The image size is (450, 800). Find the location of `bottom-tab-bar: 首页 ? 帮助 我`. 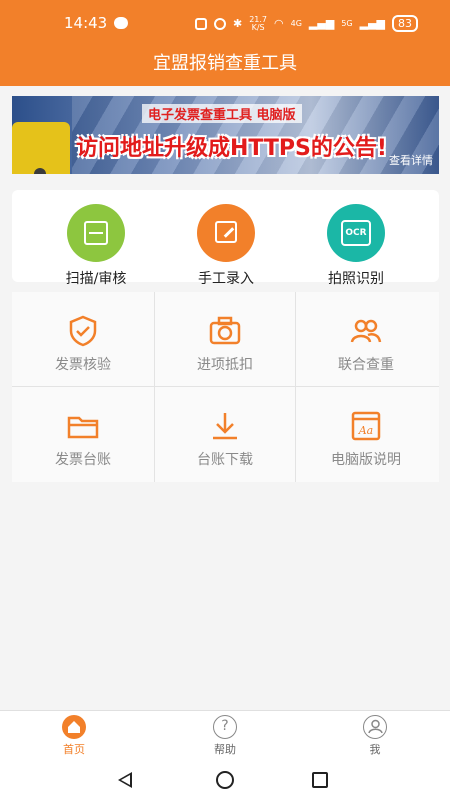

bottom-tab-bar: 首页 ? 帮助 我 is located at coordinates (225, 735).